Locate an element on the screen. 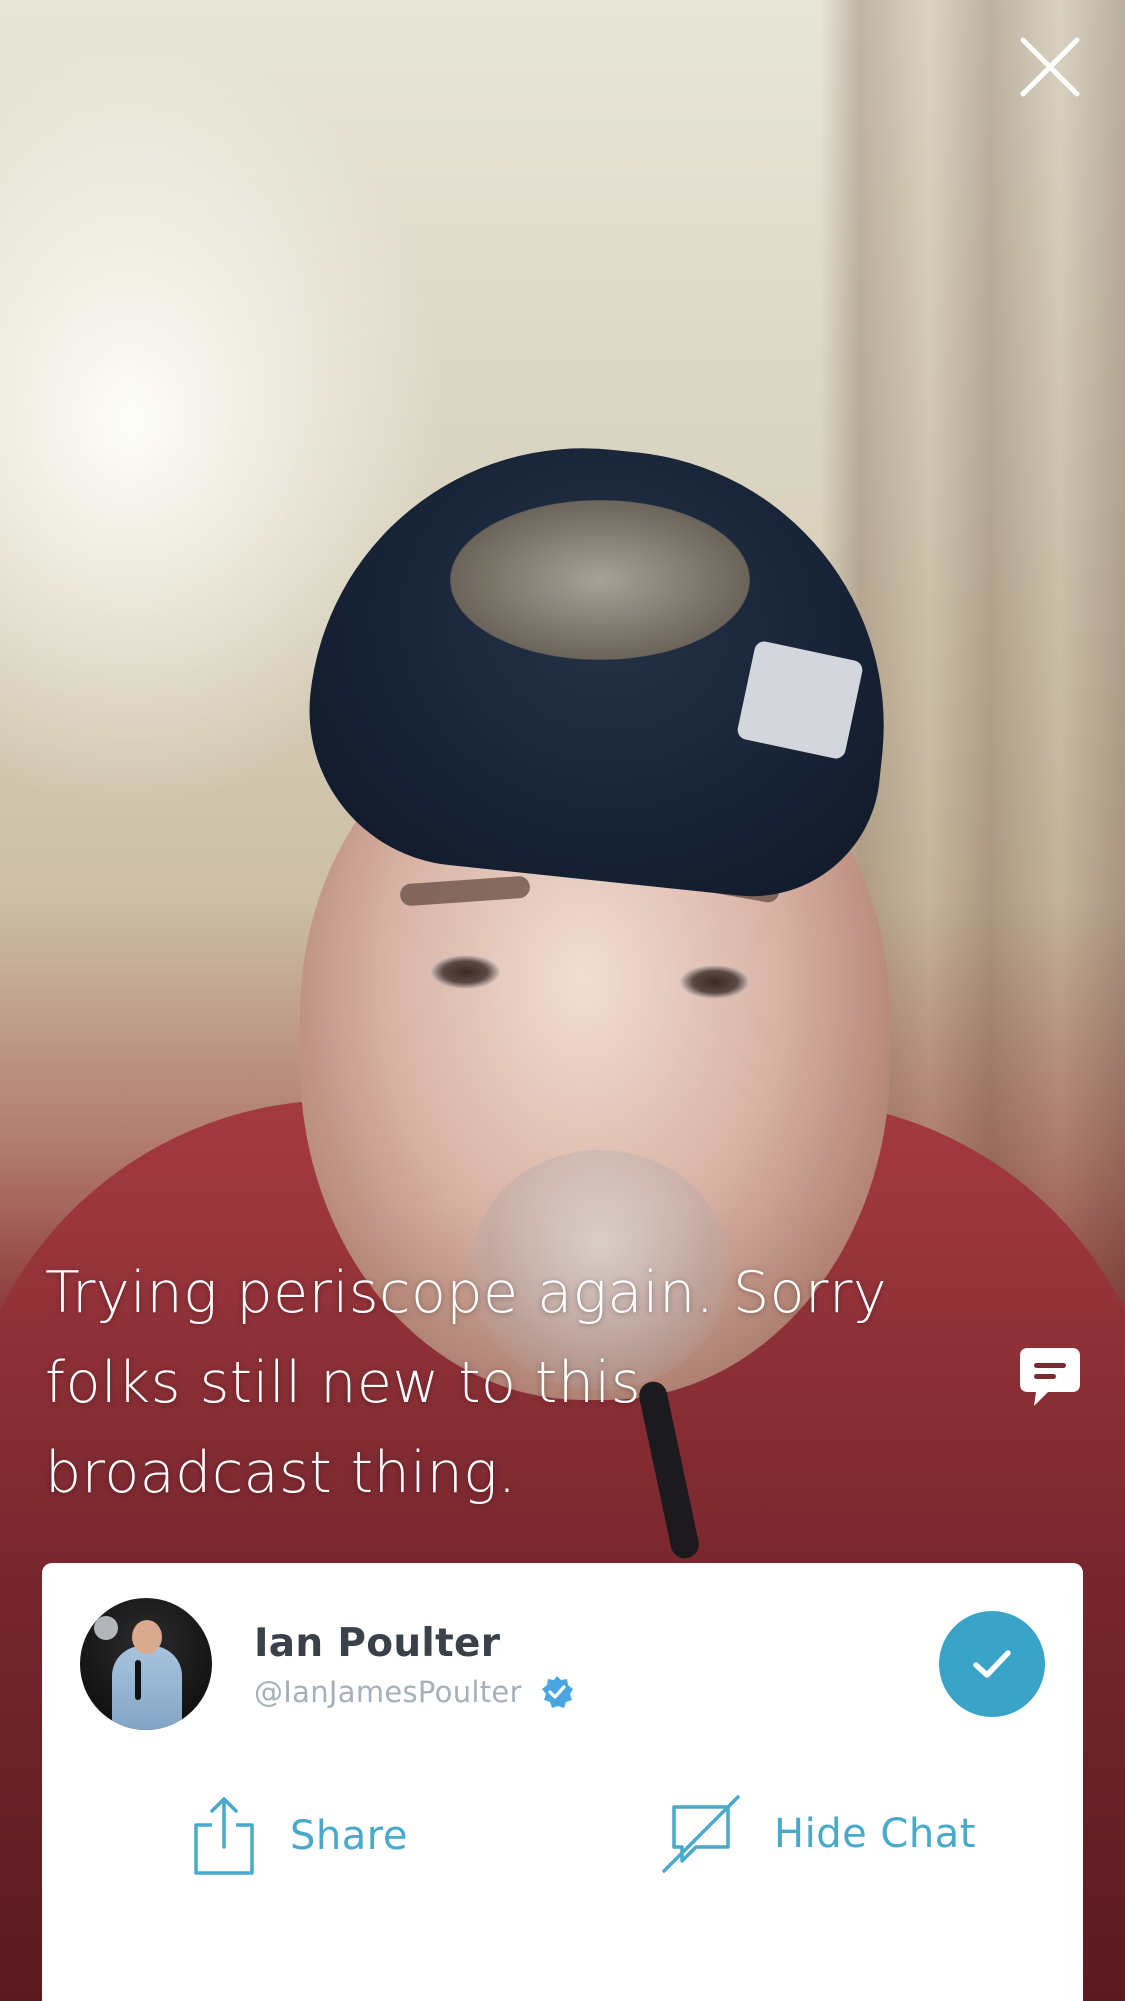 This screenshot has height=2001, width=1125. close-button is located at coordinates (1050, 67).